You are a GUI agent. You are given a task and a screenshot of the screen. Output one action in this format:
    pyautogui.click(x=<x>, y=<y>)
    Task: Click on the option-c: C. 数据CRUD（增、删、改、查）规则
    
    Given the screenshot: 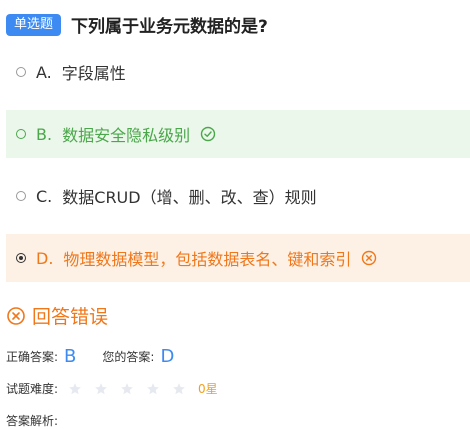 What is the action you would take?
    pyautogui.click(x=238, y=196)
    